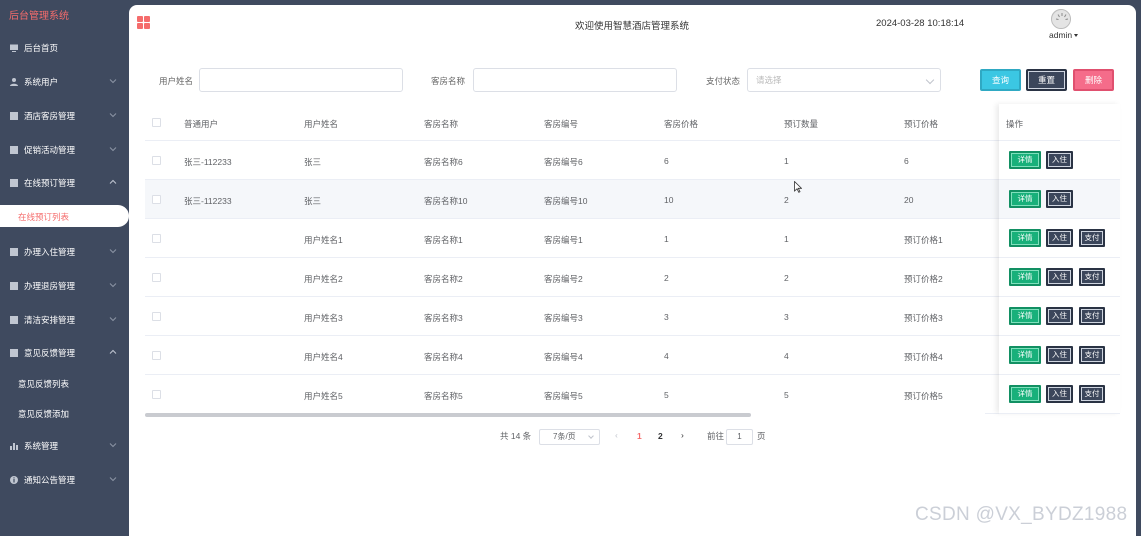 The height and width of the screenshot is (536, 1141). What do you see at coordinates (50, 286) in the screenshot?
I see `sidebar-item-label: 办理退房管理` at bounding box center [50, 286].